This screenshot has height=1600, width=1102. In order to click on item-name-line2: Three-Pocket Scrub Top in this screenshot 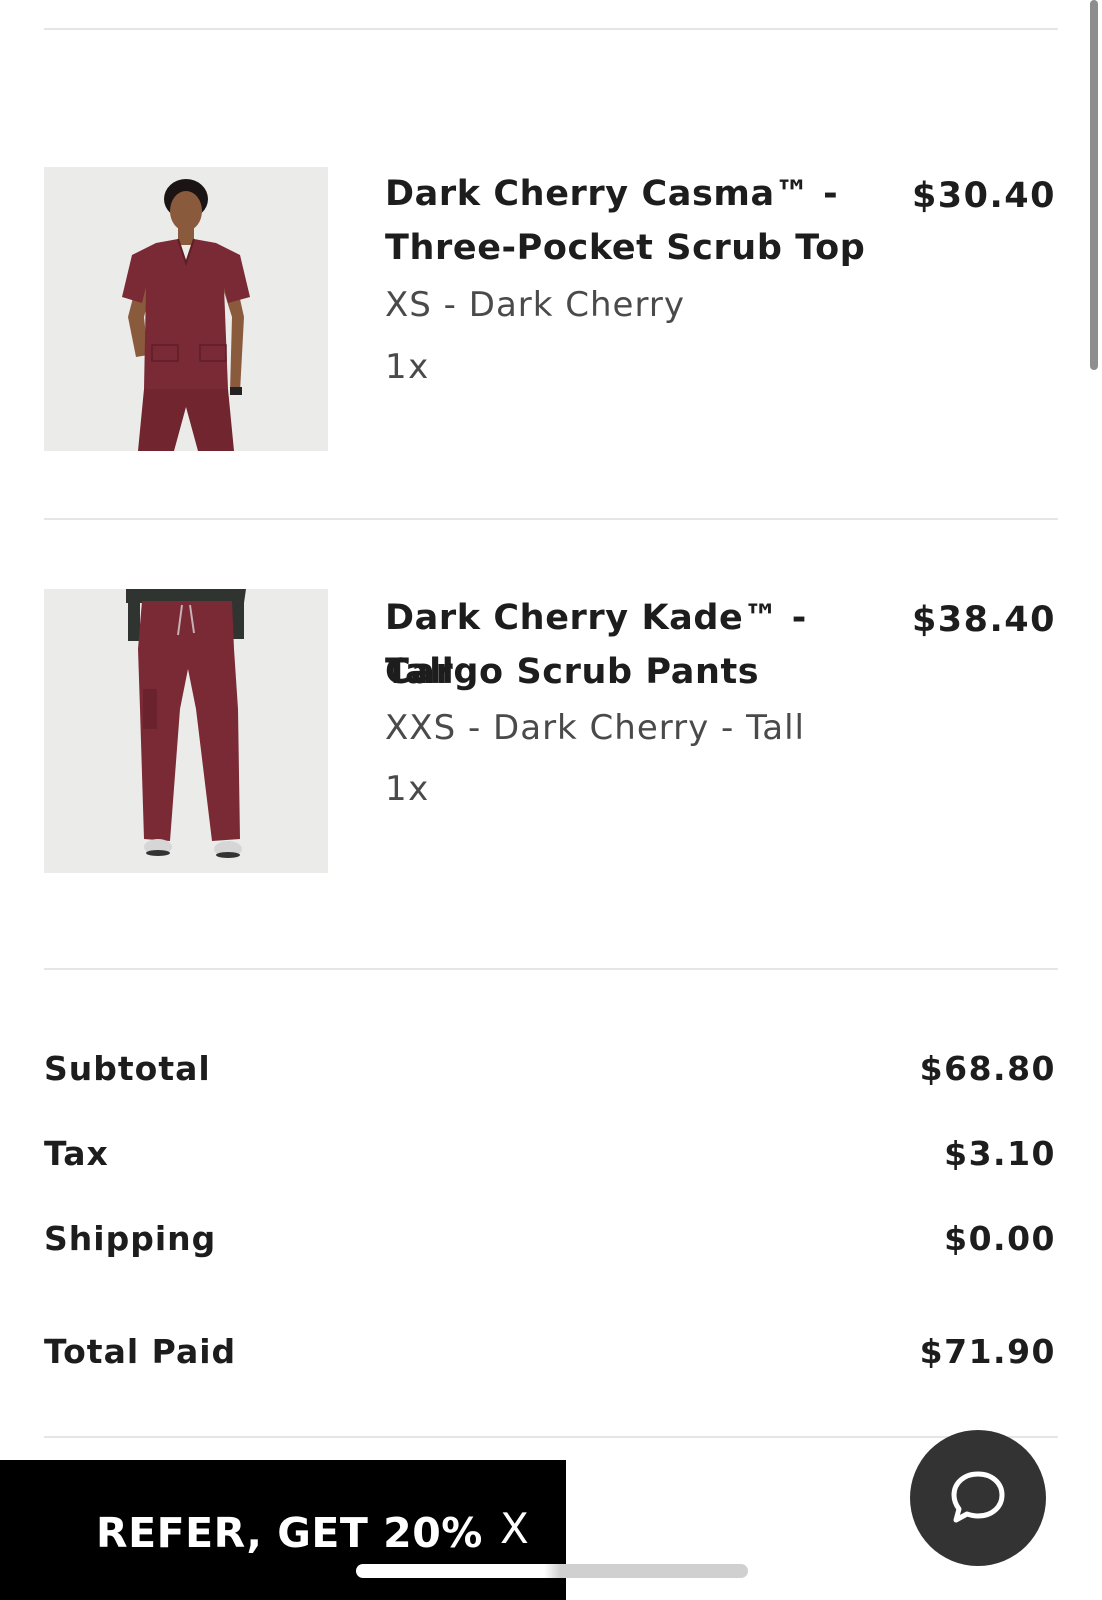, I will do `click(635, 248)`.